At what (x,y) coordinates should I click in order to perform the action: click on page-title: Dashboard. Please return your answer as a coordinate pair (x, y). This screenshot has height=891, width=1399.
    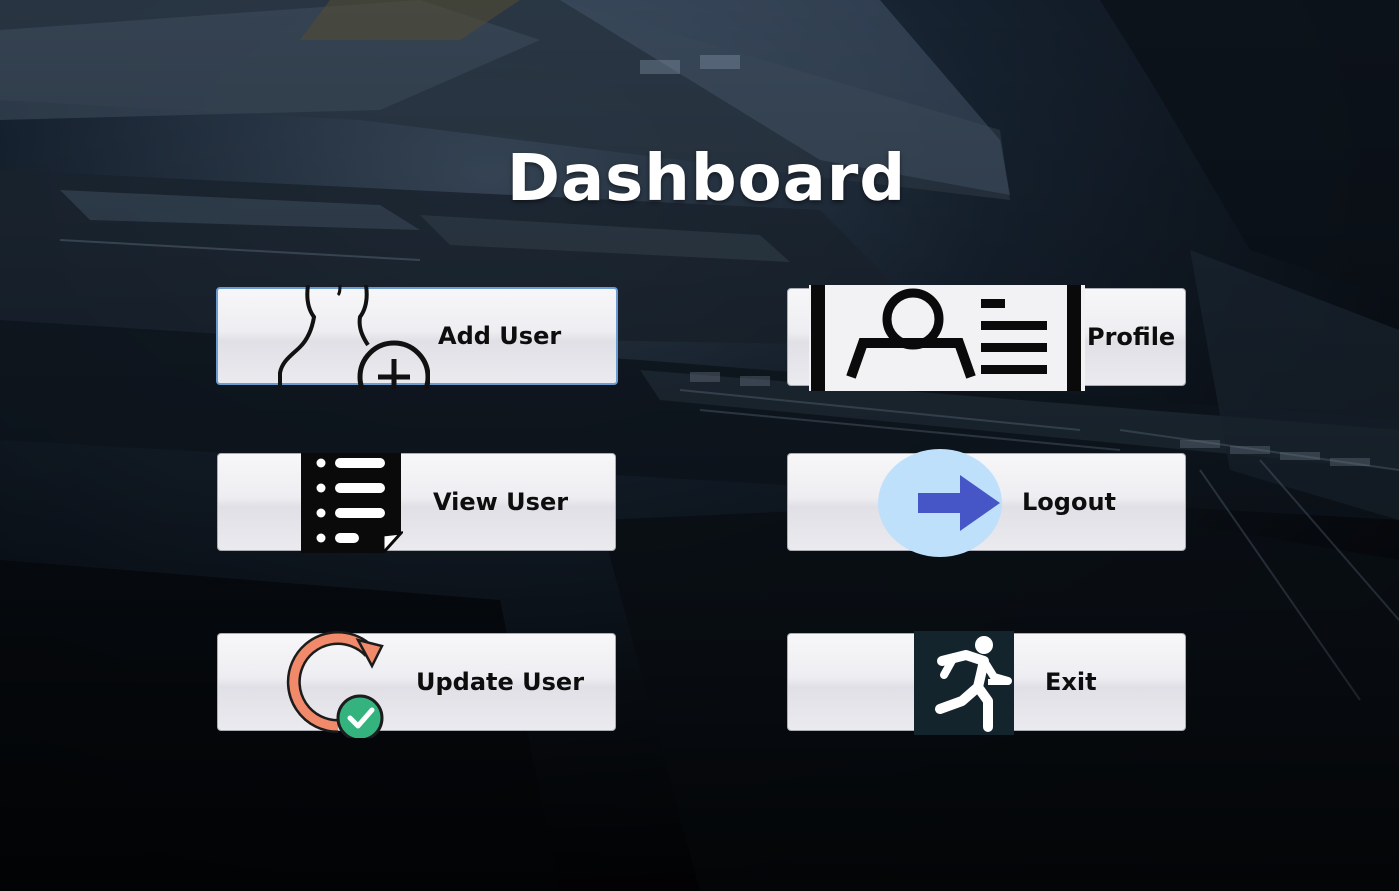
    Looking at the image, I should click on (706, 179).